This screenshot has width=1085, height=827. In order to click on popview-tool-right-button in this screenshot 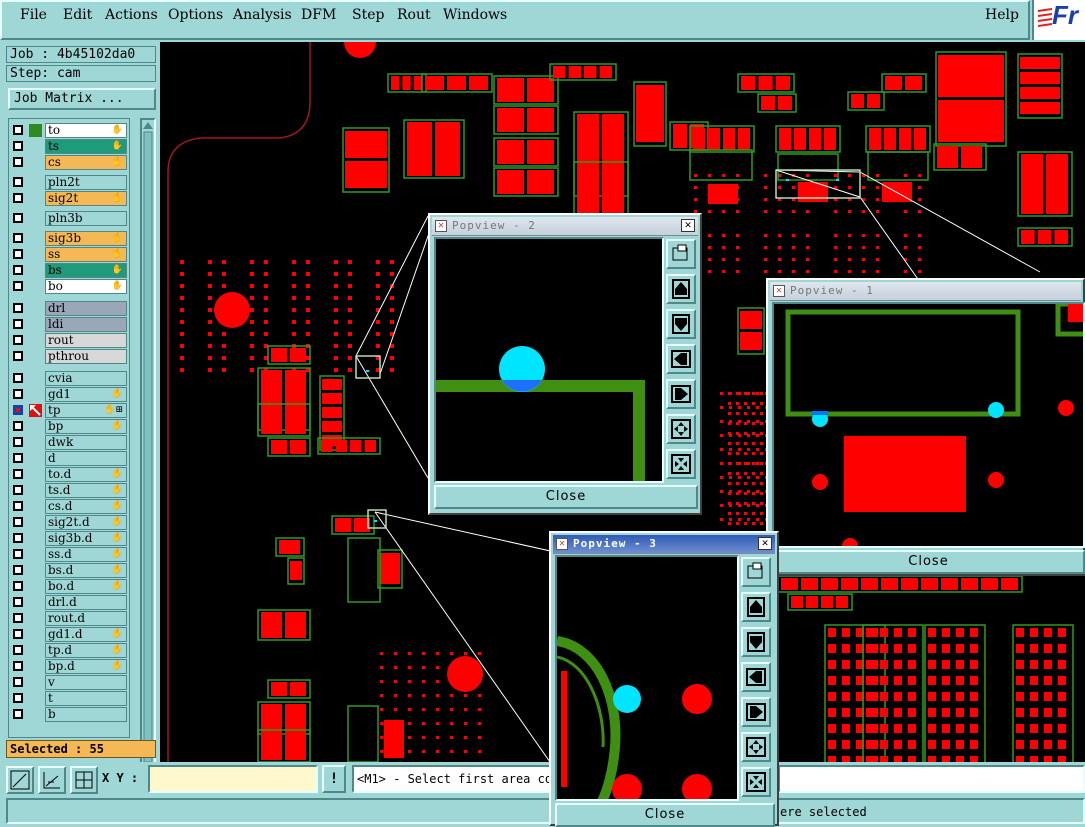, I will do `click(756, 712)`.